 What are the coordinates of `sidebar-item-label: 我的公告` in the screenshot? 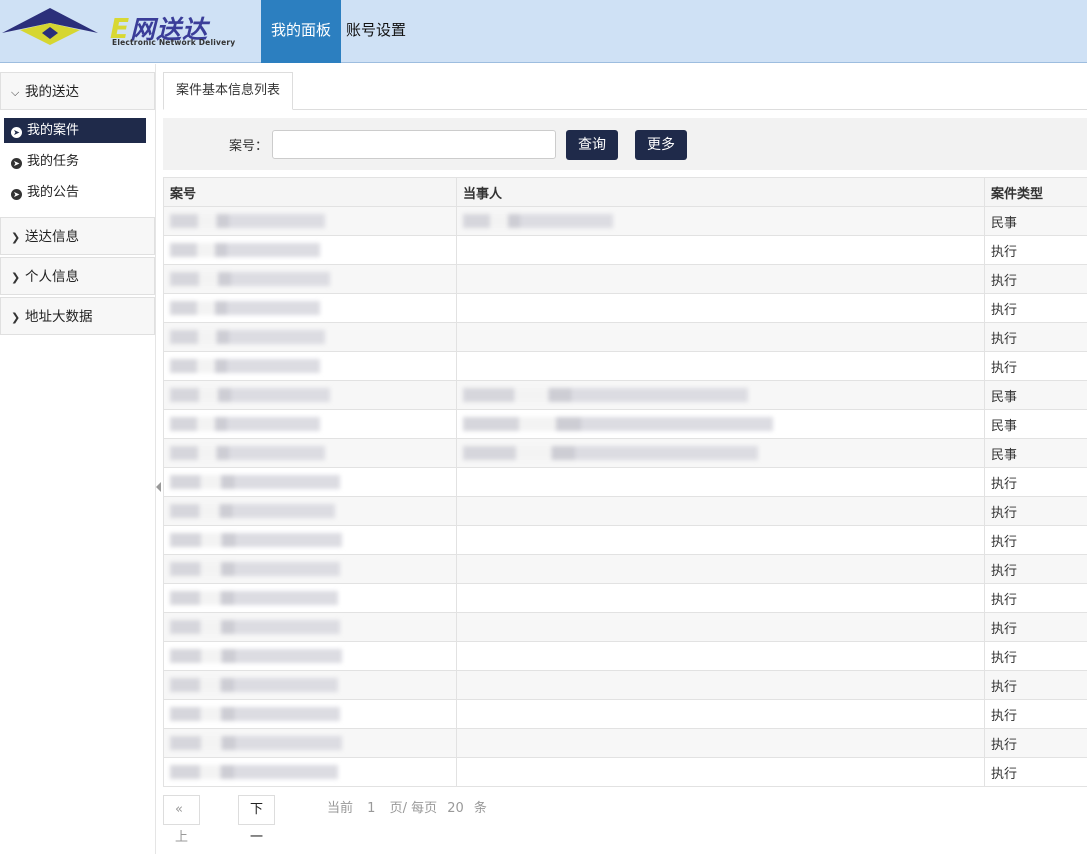 It's located at (53, 192).